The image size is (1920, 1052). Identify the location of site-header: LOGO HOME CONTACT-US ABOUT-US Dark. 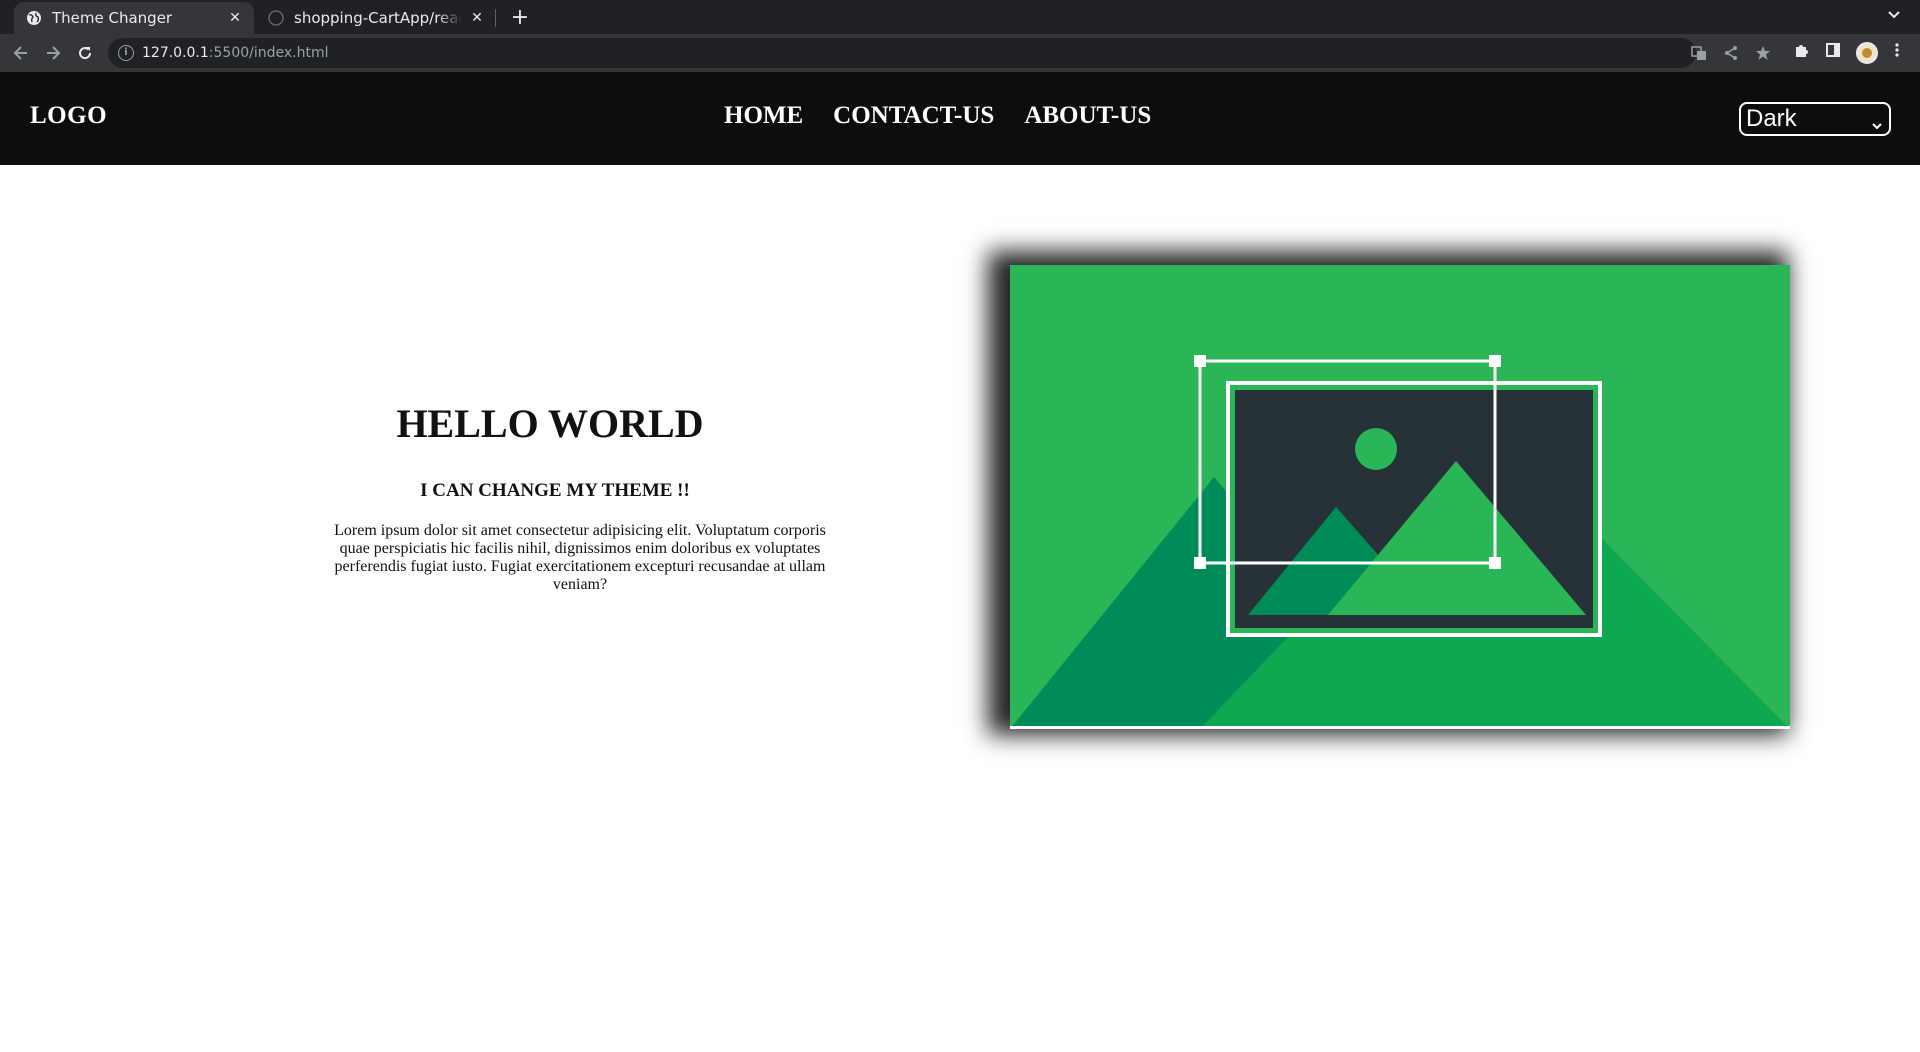
(960, 118).